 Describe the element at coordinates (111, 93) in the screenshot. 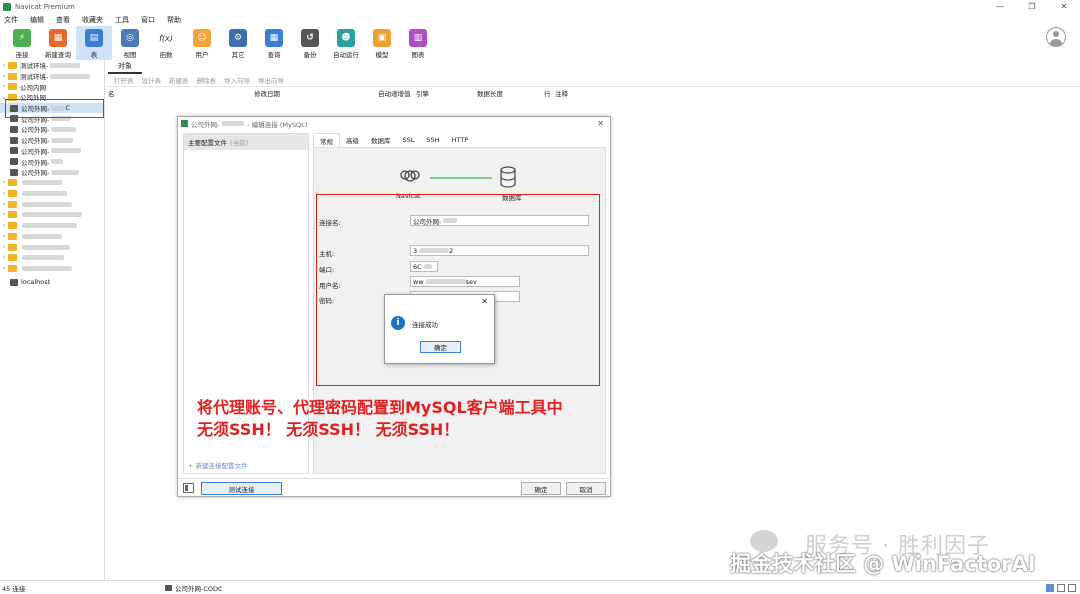

I see `col-name: 名` at that location.